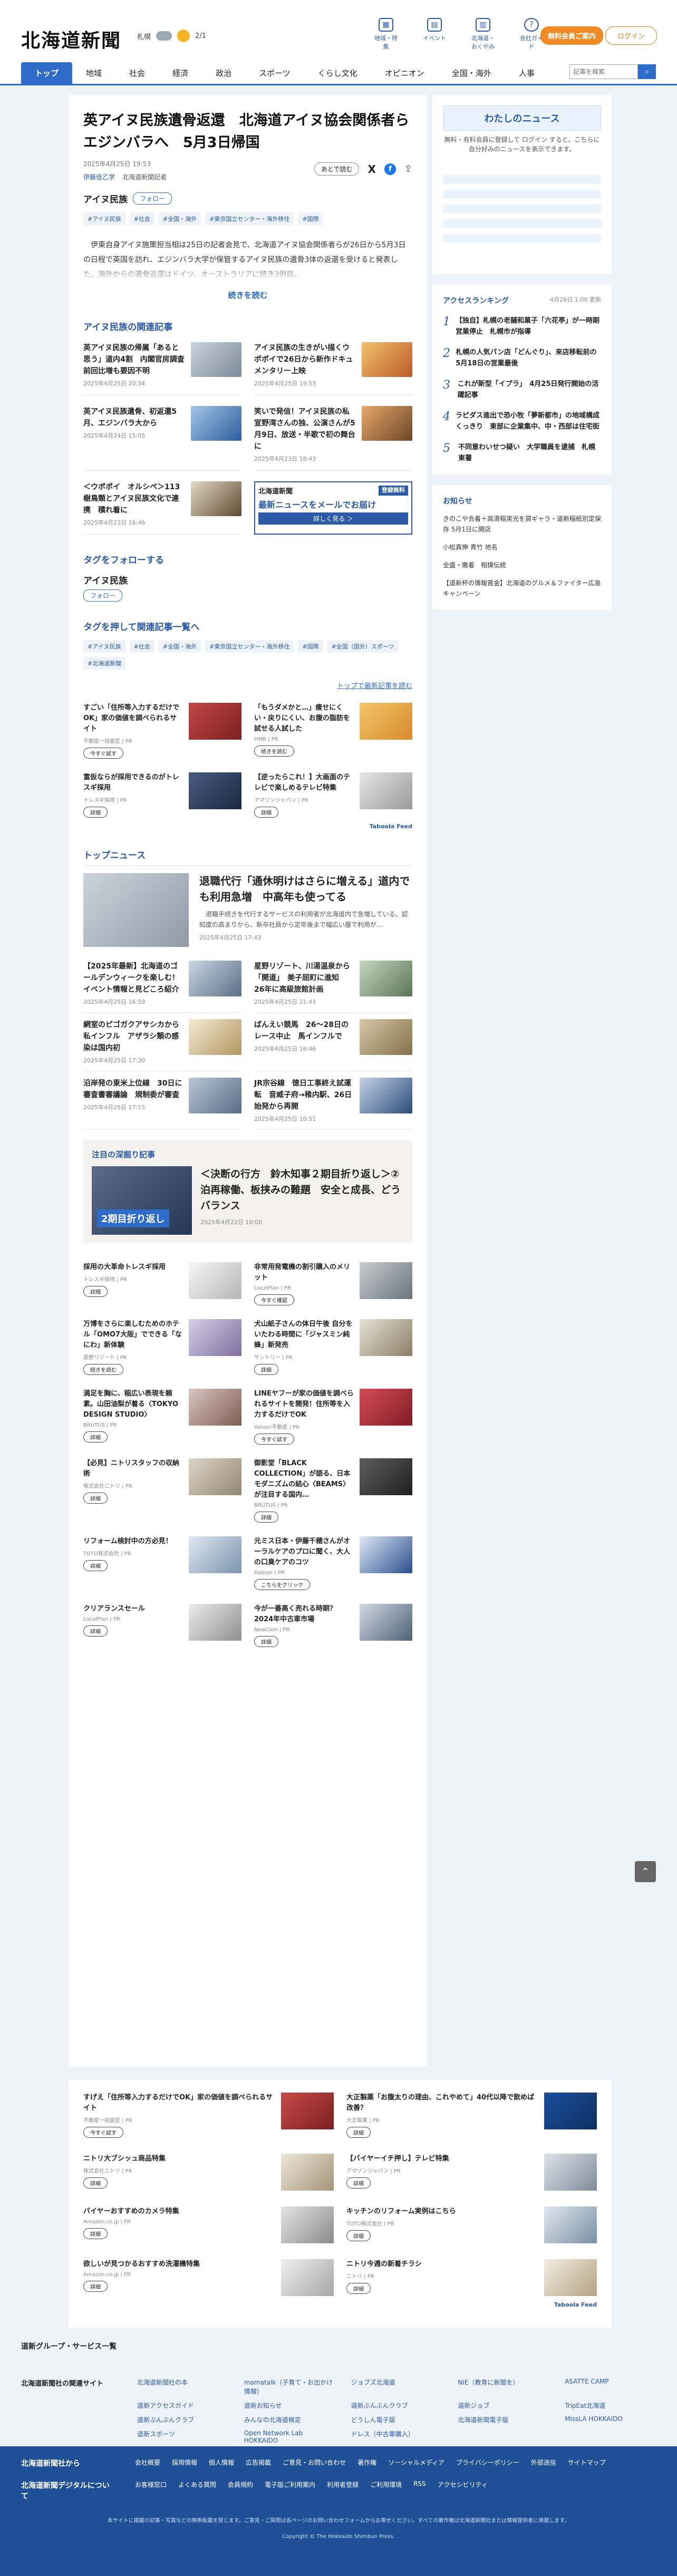  I want to click on related-item: 英アイヌ民族遺骨、初返還5月、エジンバラ大から 2025年4月24日 15:05, so click(162, 438).